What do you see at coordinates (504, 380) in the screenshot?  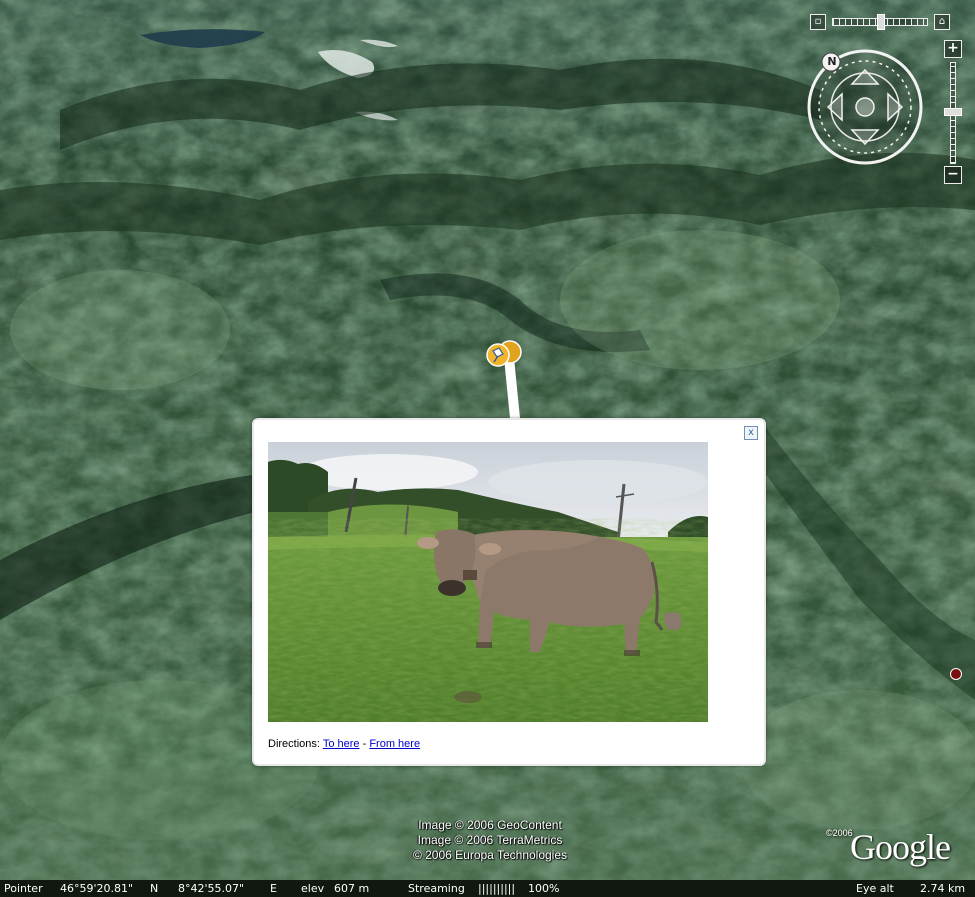 I see `pushpin-icon` at bounding box center [504, 380].